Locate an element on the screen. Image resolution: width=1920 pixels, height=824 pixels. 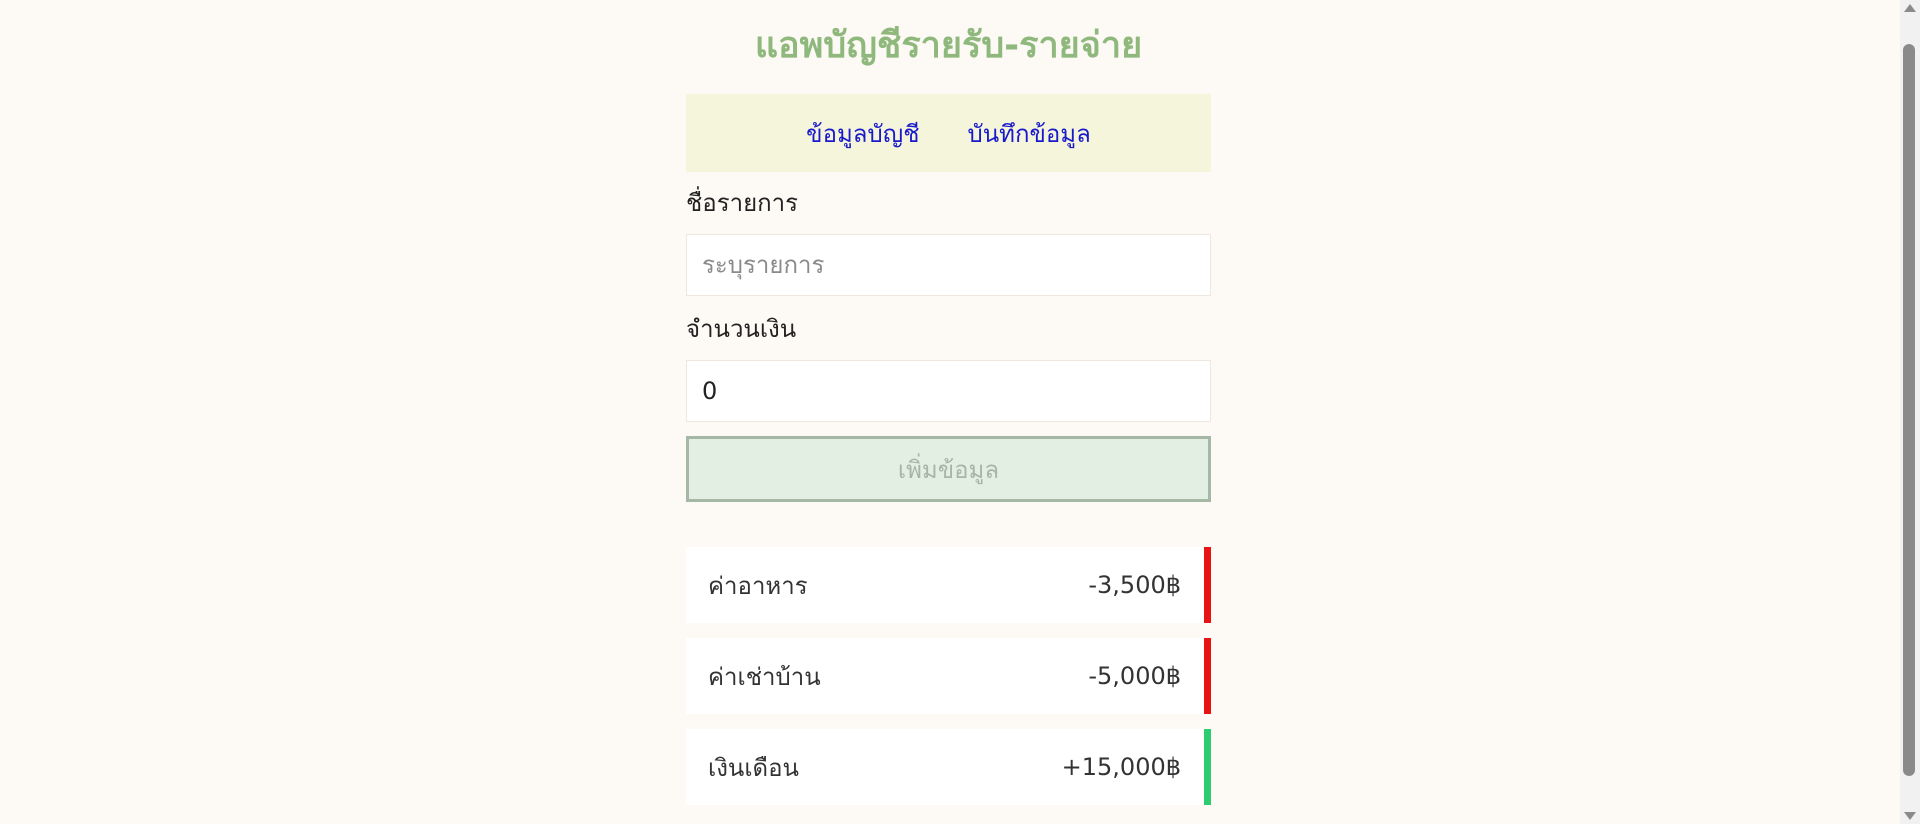
transaction-title: ค่าอาหาร is located at coordinates (758, 585).